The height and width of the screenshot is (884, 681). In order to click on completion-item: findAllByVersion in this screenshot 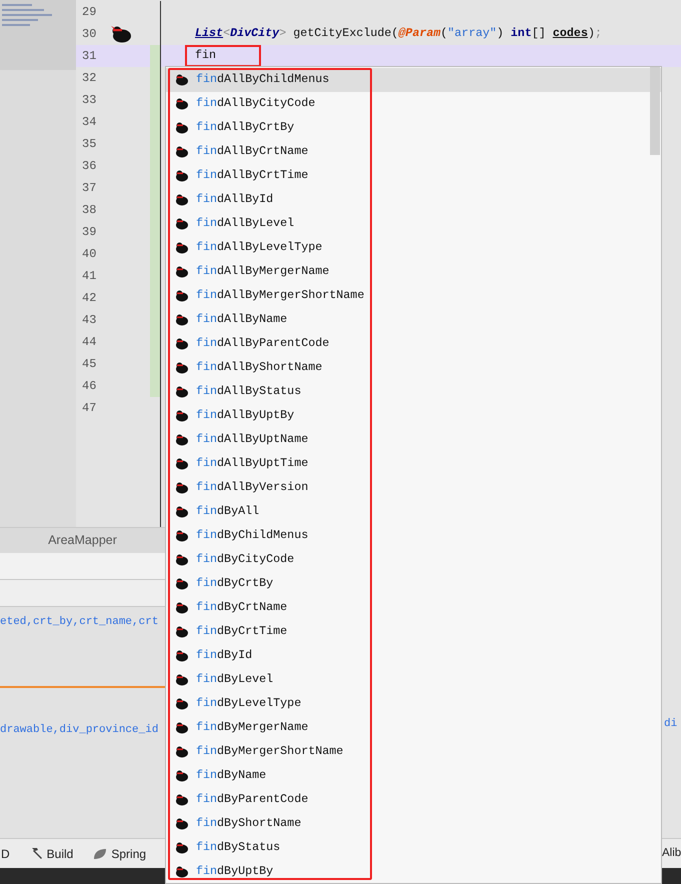, I will do `click(413, 488)`.